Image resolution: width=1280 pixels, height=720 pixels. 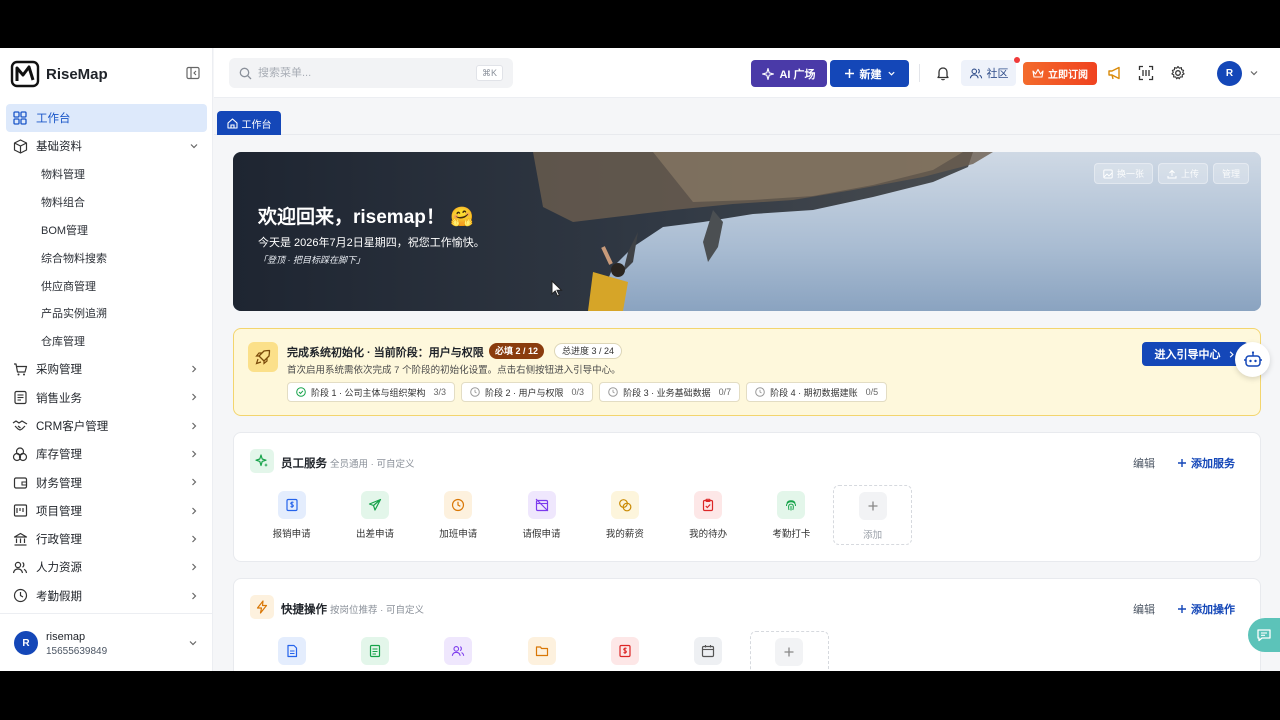 I want to click on service-overtime: 加班申请, so click(x=458, y=515).